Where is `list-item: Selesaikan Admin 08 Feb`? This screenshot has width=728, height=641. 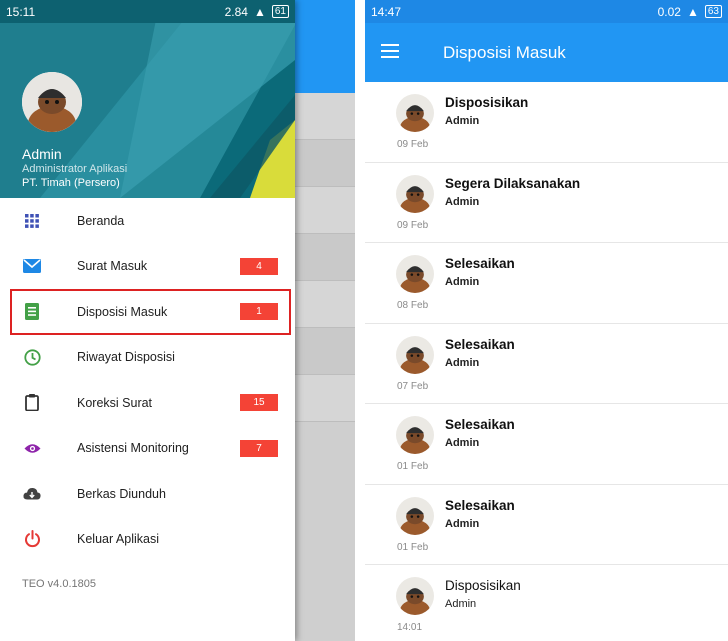 list-item: Selesaikan Admin 08 Feb is located at coordinates (546, 283).